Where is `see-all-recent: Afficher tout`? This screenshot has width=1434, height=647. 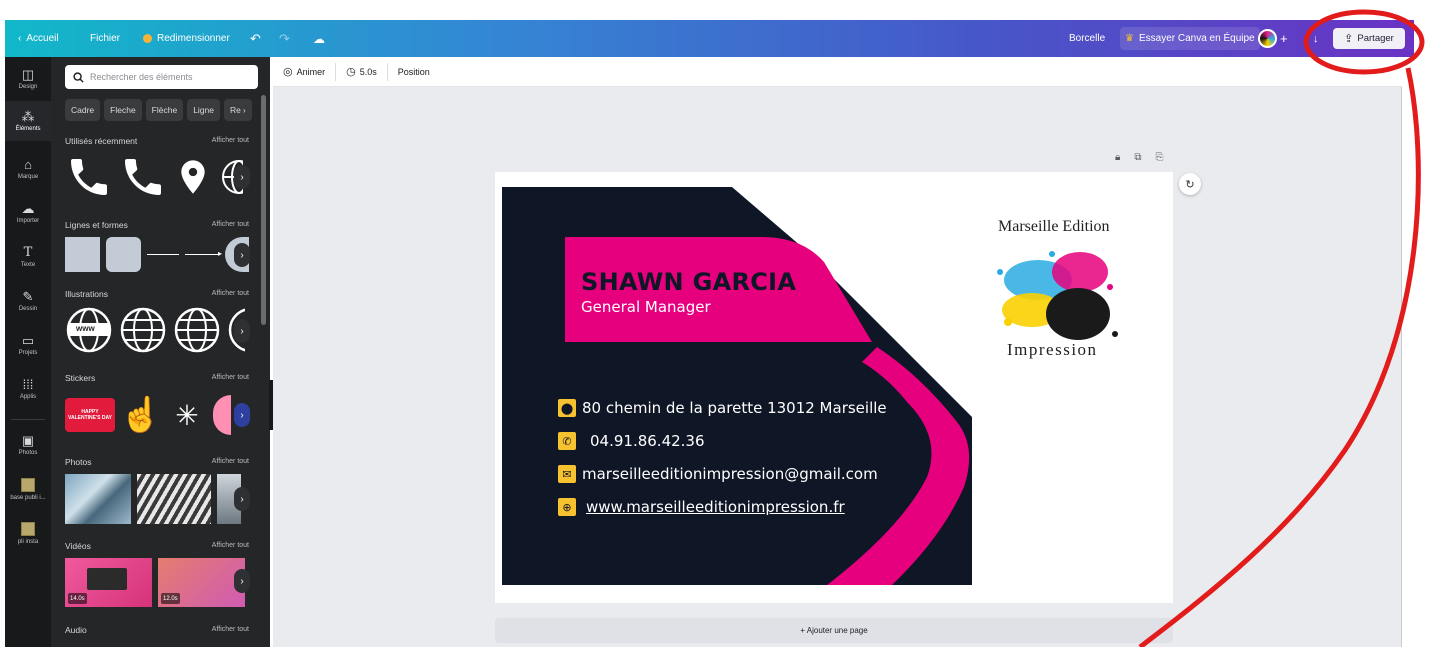 see-all-recent: Afficher tout is located at coordinates (225, 140).